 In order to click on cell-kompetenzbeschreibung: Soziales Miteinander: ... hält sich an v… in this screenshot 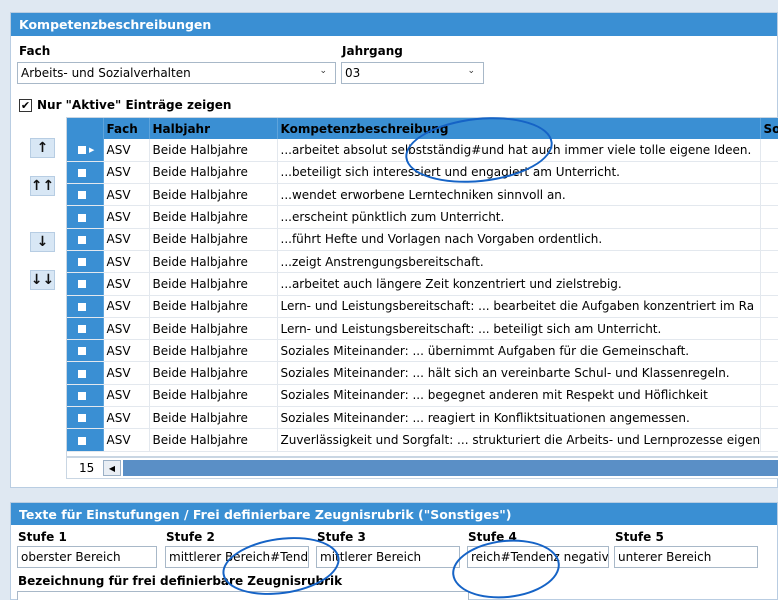, I will do `click(519, 373)`.